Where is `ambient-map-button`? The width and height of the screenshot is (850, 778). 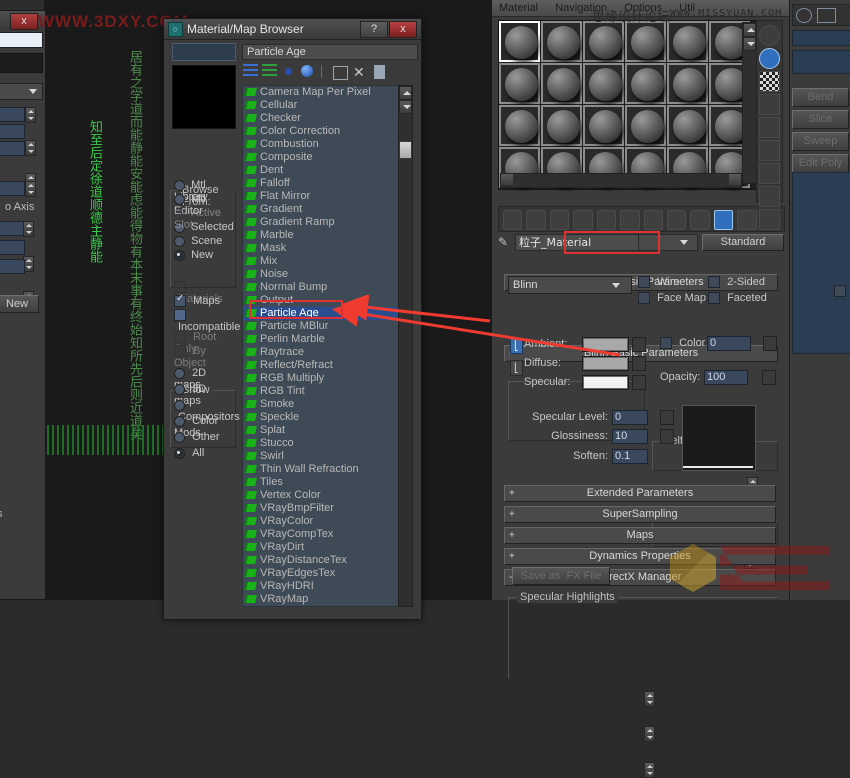
ambient-map-button is located at coordinates (639, 344).